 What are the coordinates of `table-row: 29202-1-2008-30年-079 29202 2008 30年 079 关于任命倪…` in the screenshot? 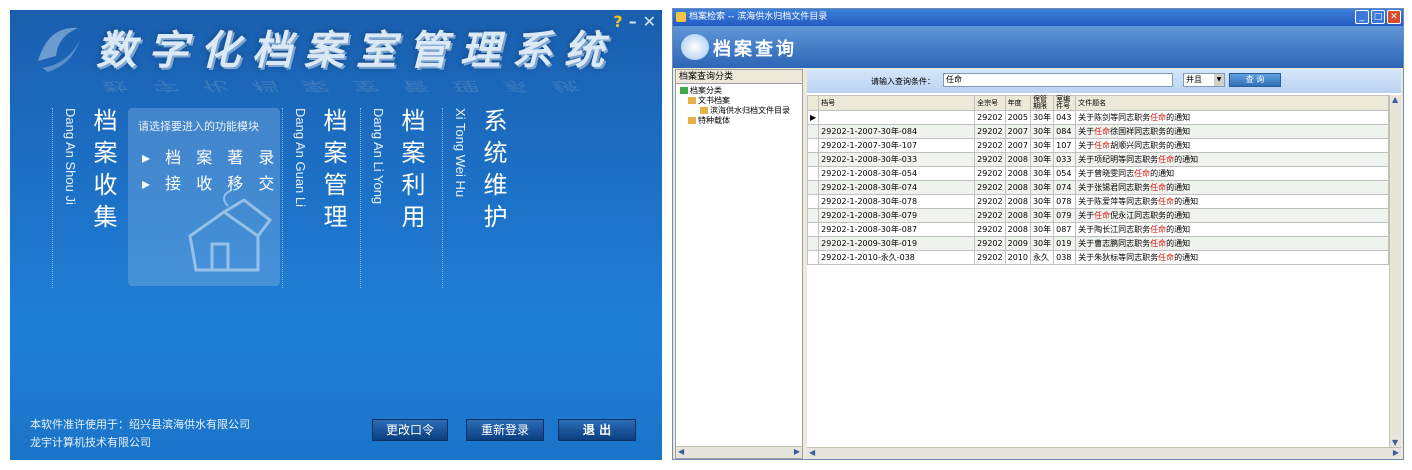 It's located at (1097, 215).